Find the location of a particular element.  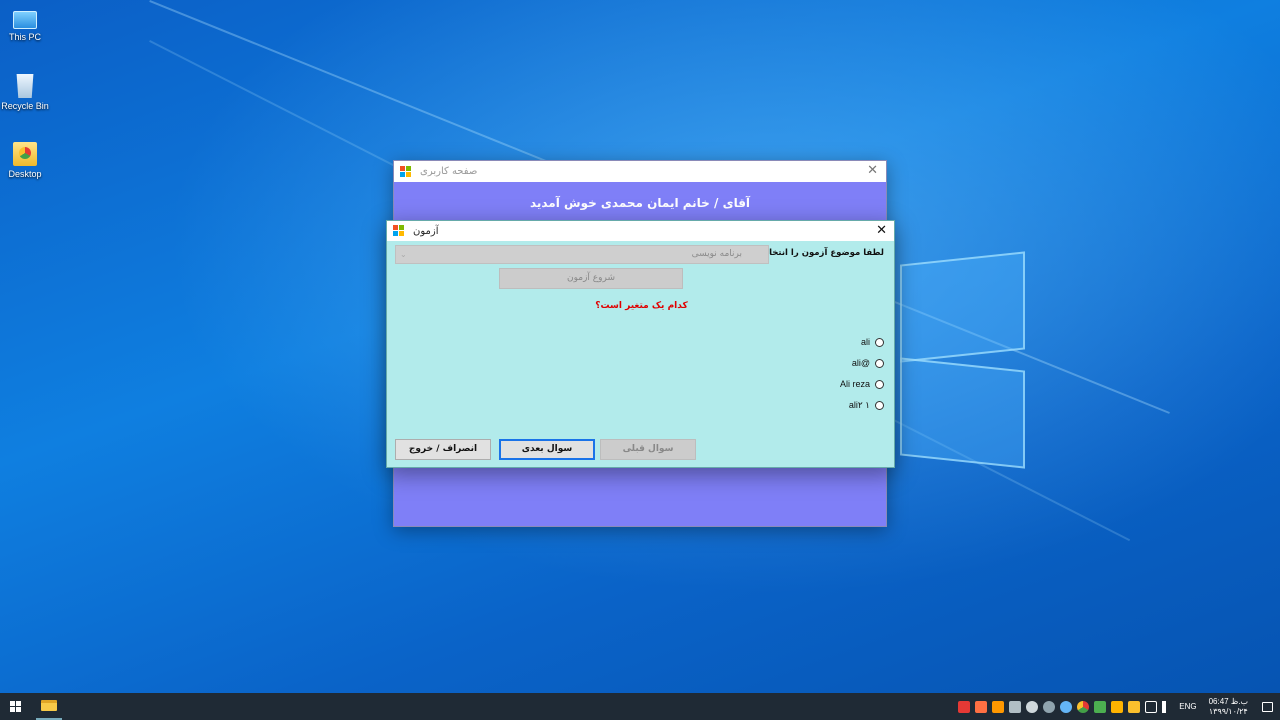

app-orange-icon is located at coordinates (980, 706).